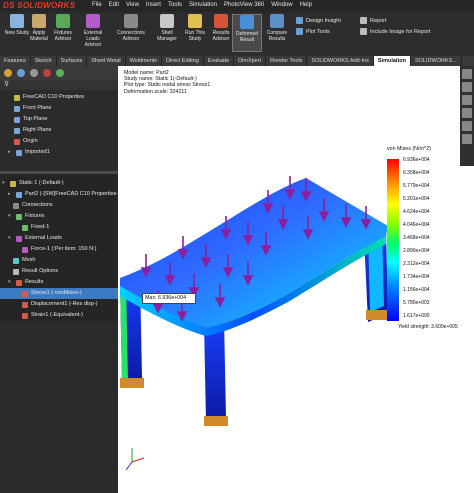 This screenshot has height=493, width=474. Describe the element at coordinates (131, 28) in the screenshot. I see `connections-advisor-button: Connections Advisor` at that location.